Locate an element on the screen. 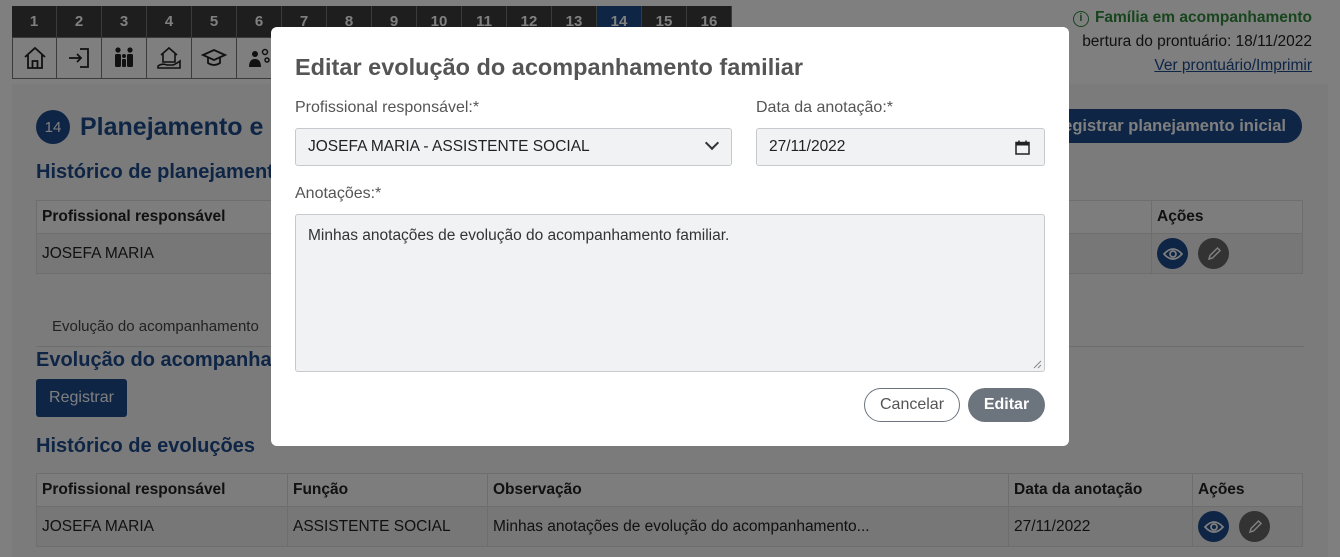 Image resolution: width=1340 pixels, height=557 pixels. professional-select: JOSEFA MARIA - ASSISTENTE SOCIAL is located at coordinates (513, 147).